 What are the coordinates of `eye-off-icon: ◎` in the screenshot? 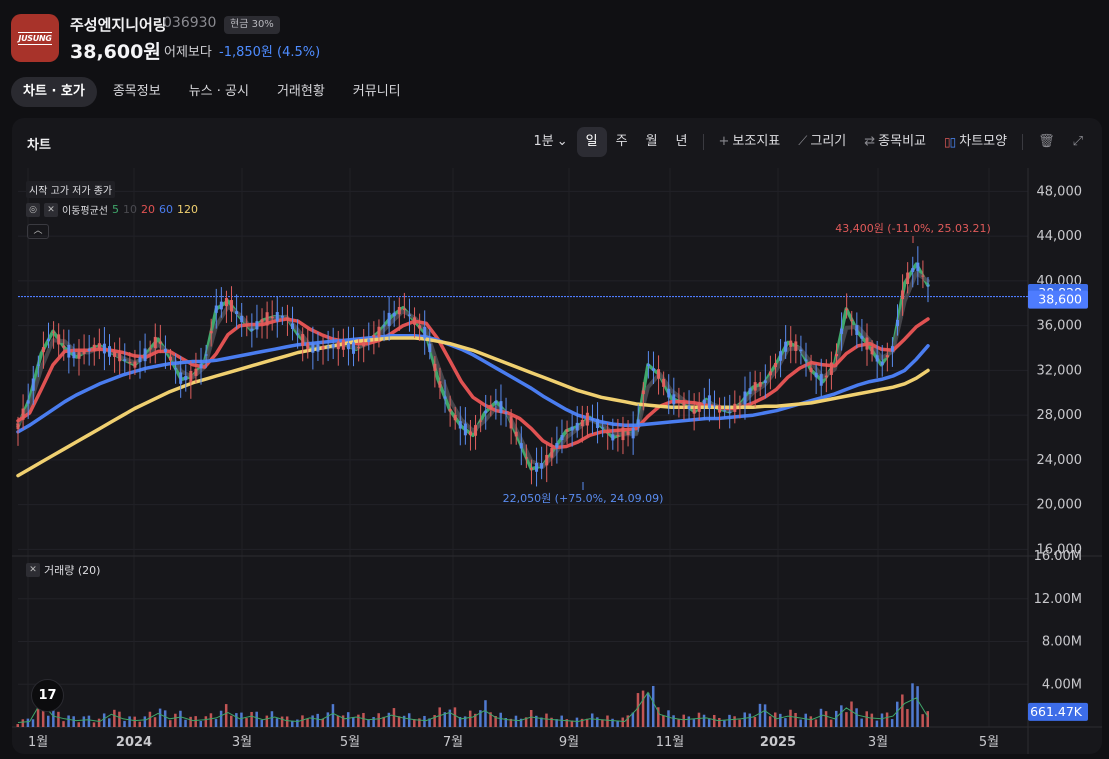 It's located at (33, 209).